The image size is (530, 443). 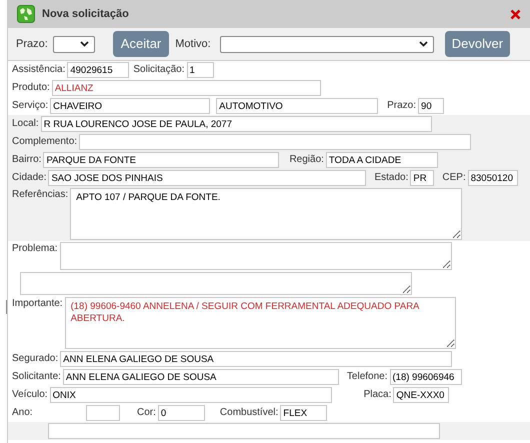 What do you see at coordinates (454, 177) in the screenshot?
I see `field-label: CEP:` at bounding box center [454, 177].